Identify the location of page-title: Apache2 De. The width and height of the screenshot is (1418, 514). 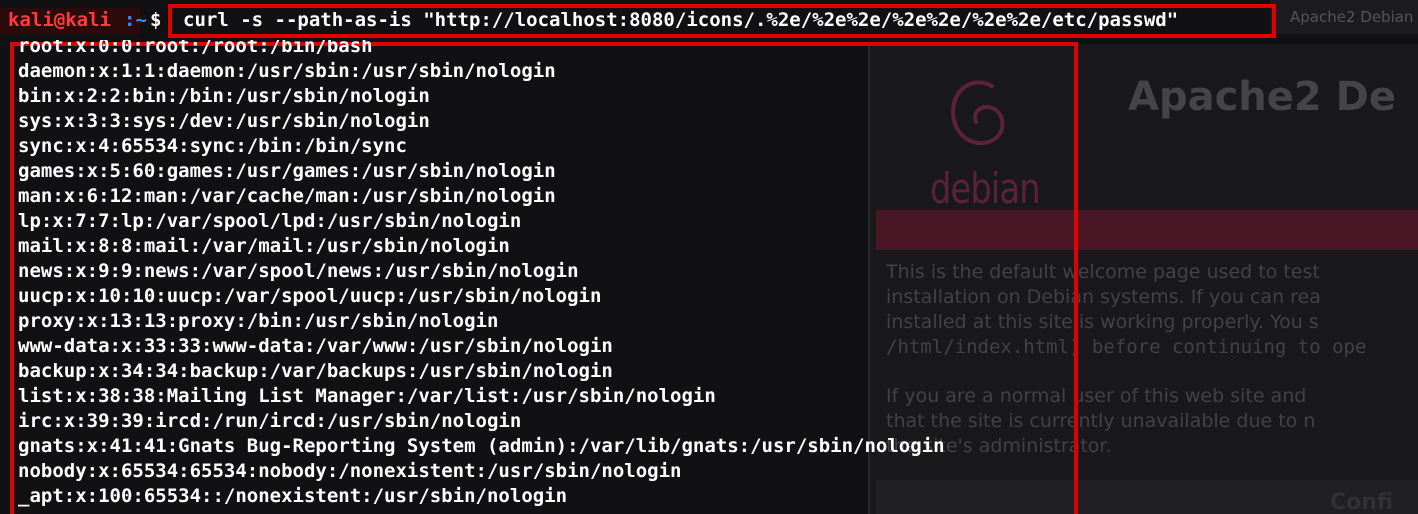
(1262, 97).